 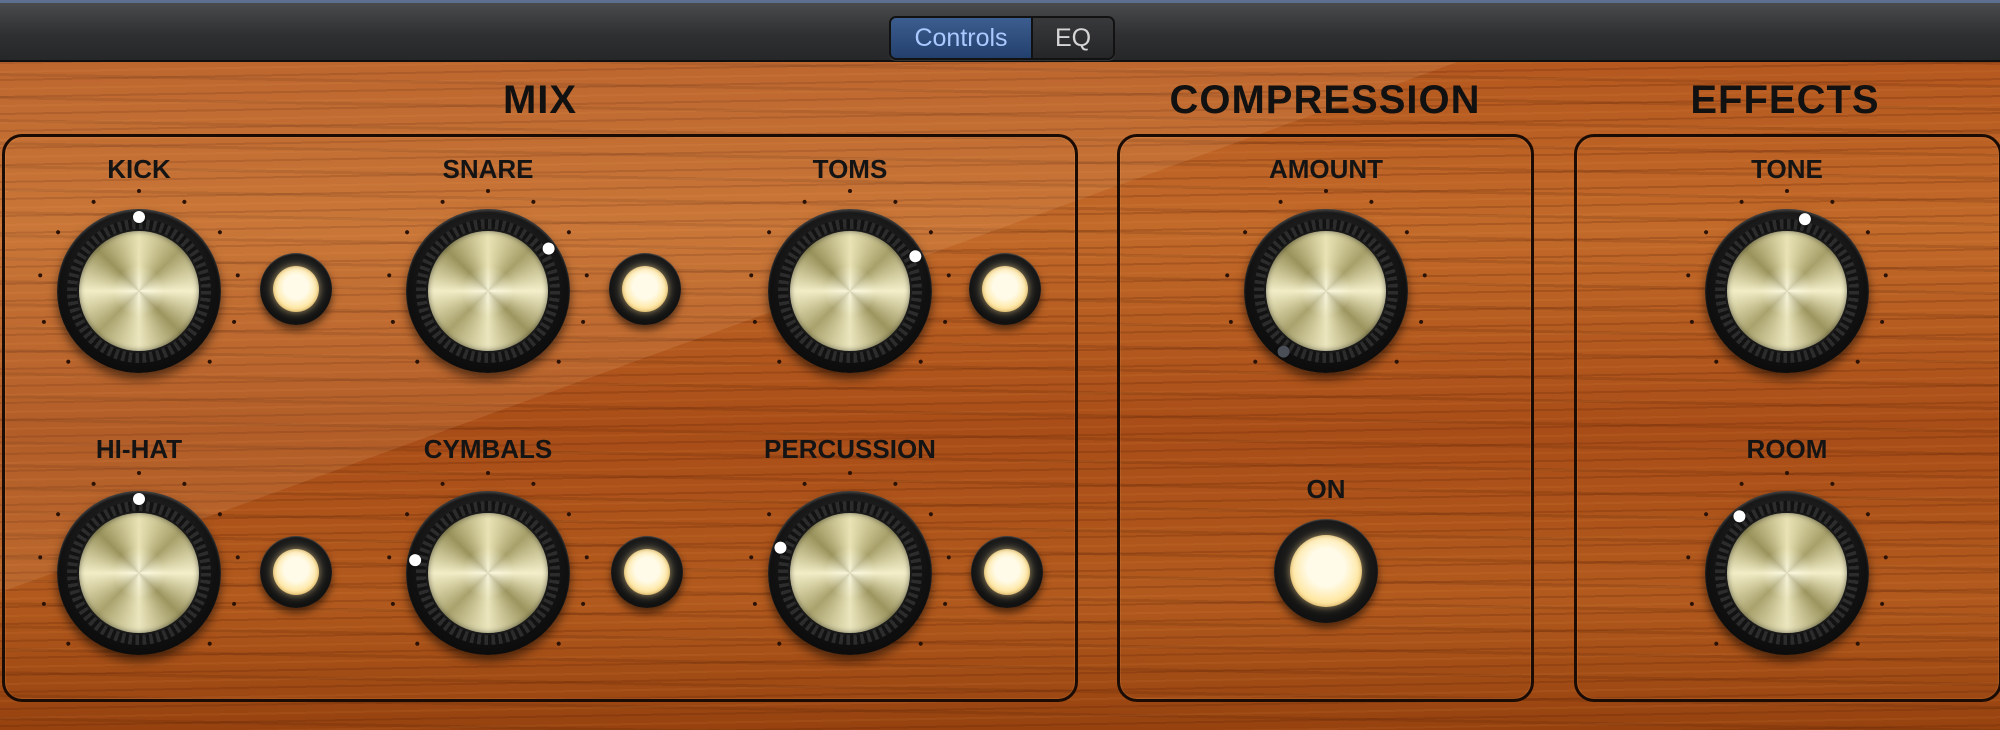 I want to click on room-label: ROOM, so click(x=1787, y=449).